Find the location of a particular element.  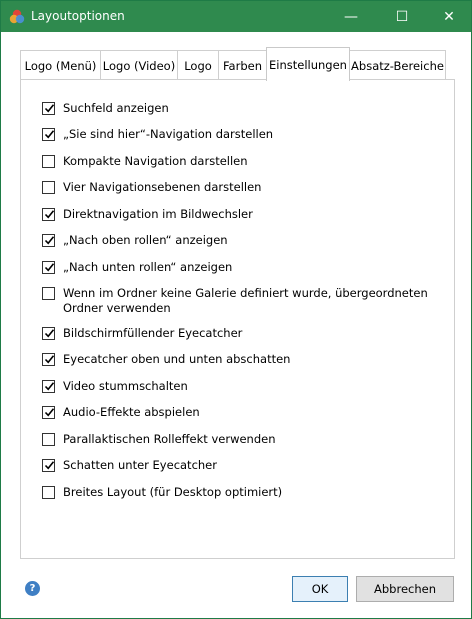

option-vier-navigationsebenen: Vier Navigationsebenen darstellen is located at coordinates (242, 187).